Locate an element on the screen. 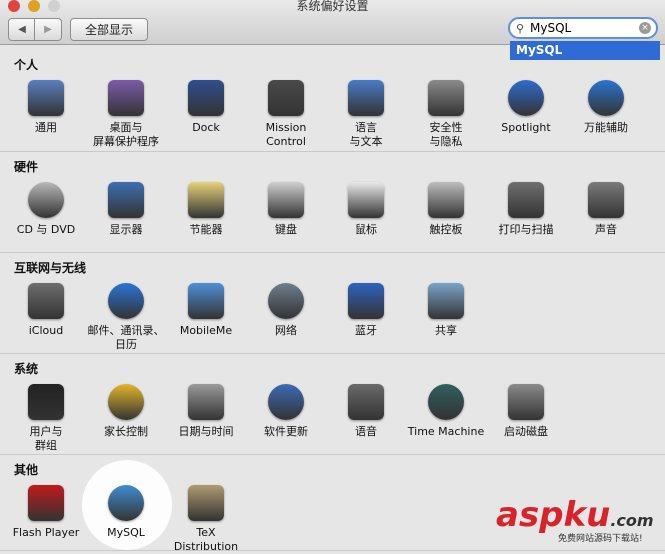  pref-pane-label: 用户与 群组 is located at coordinates (46, 438).